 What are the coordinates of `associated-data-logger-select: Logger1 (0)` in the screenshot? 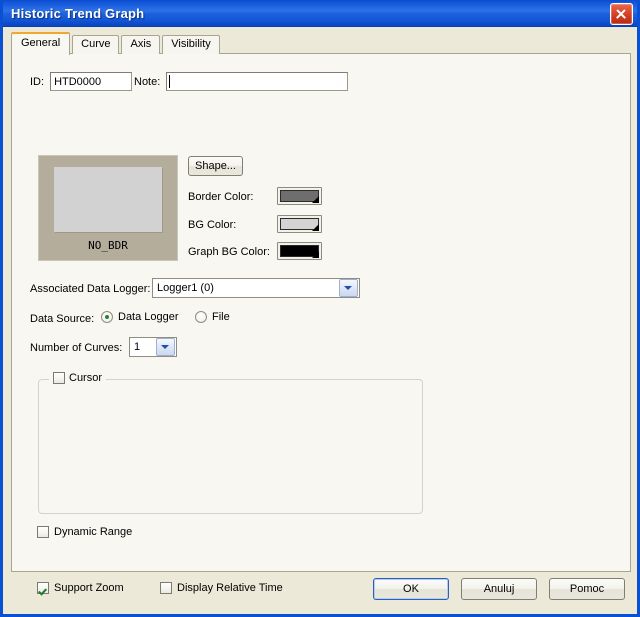 It's located at (256, 288).